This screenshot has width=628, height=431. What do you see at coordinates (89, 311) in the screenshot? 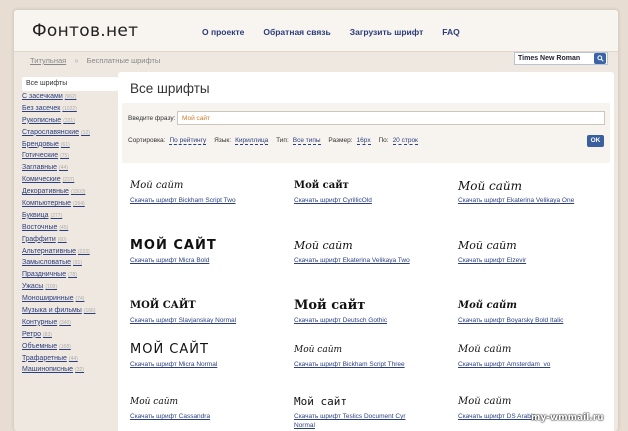
I see `sidebar-item-count: (166)` at bounding box center [89, 311].